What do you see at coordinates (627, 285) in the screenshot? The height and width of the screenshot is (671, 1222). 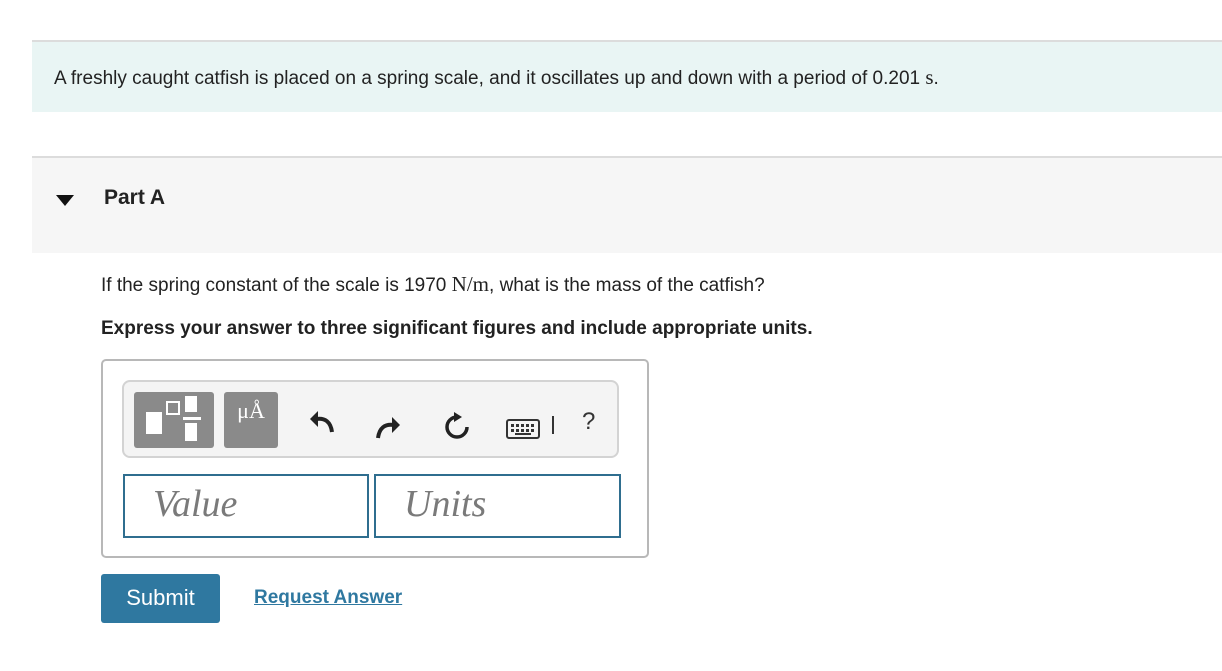 I see `question-after: , what is the mass of the catfish?` at bounding box center [627, 285].